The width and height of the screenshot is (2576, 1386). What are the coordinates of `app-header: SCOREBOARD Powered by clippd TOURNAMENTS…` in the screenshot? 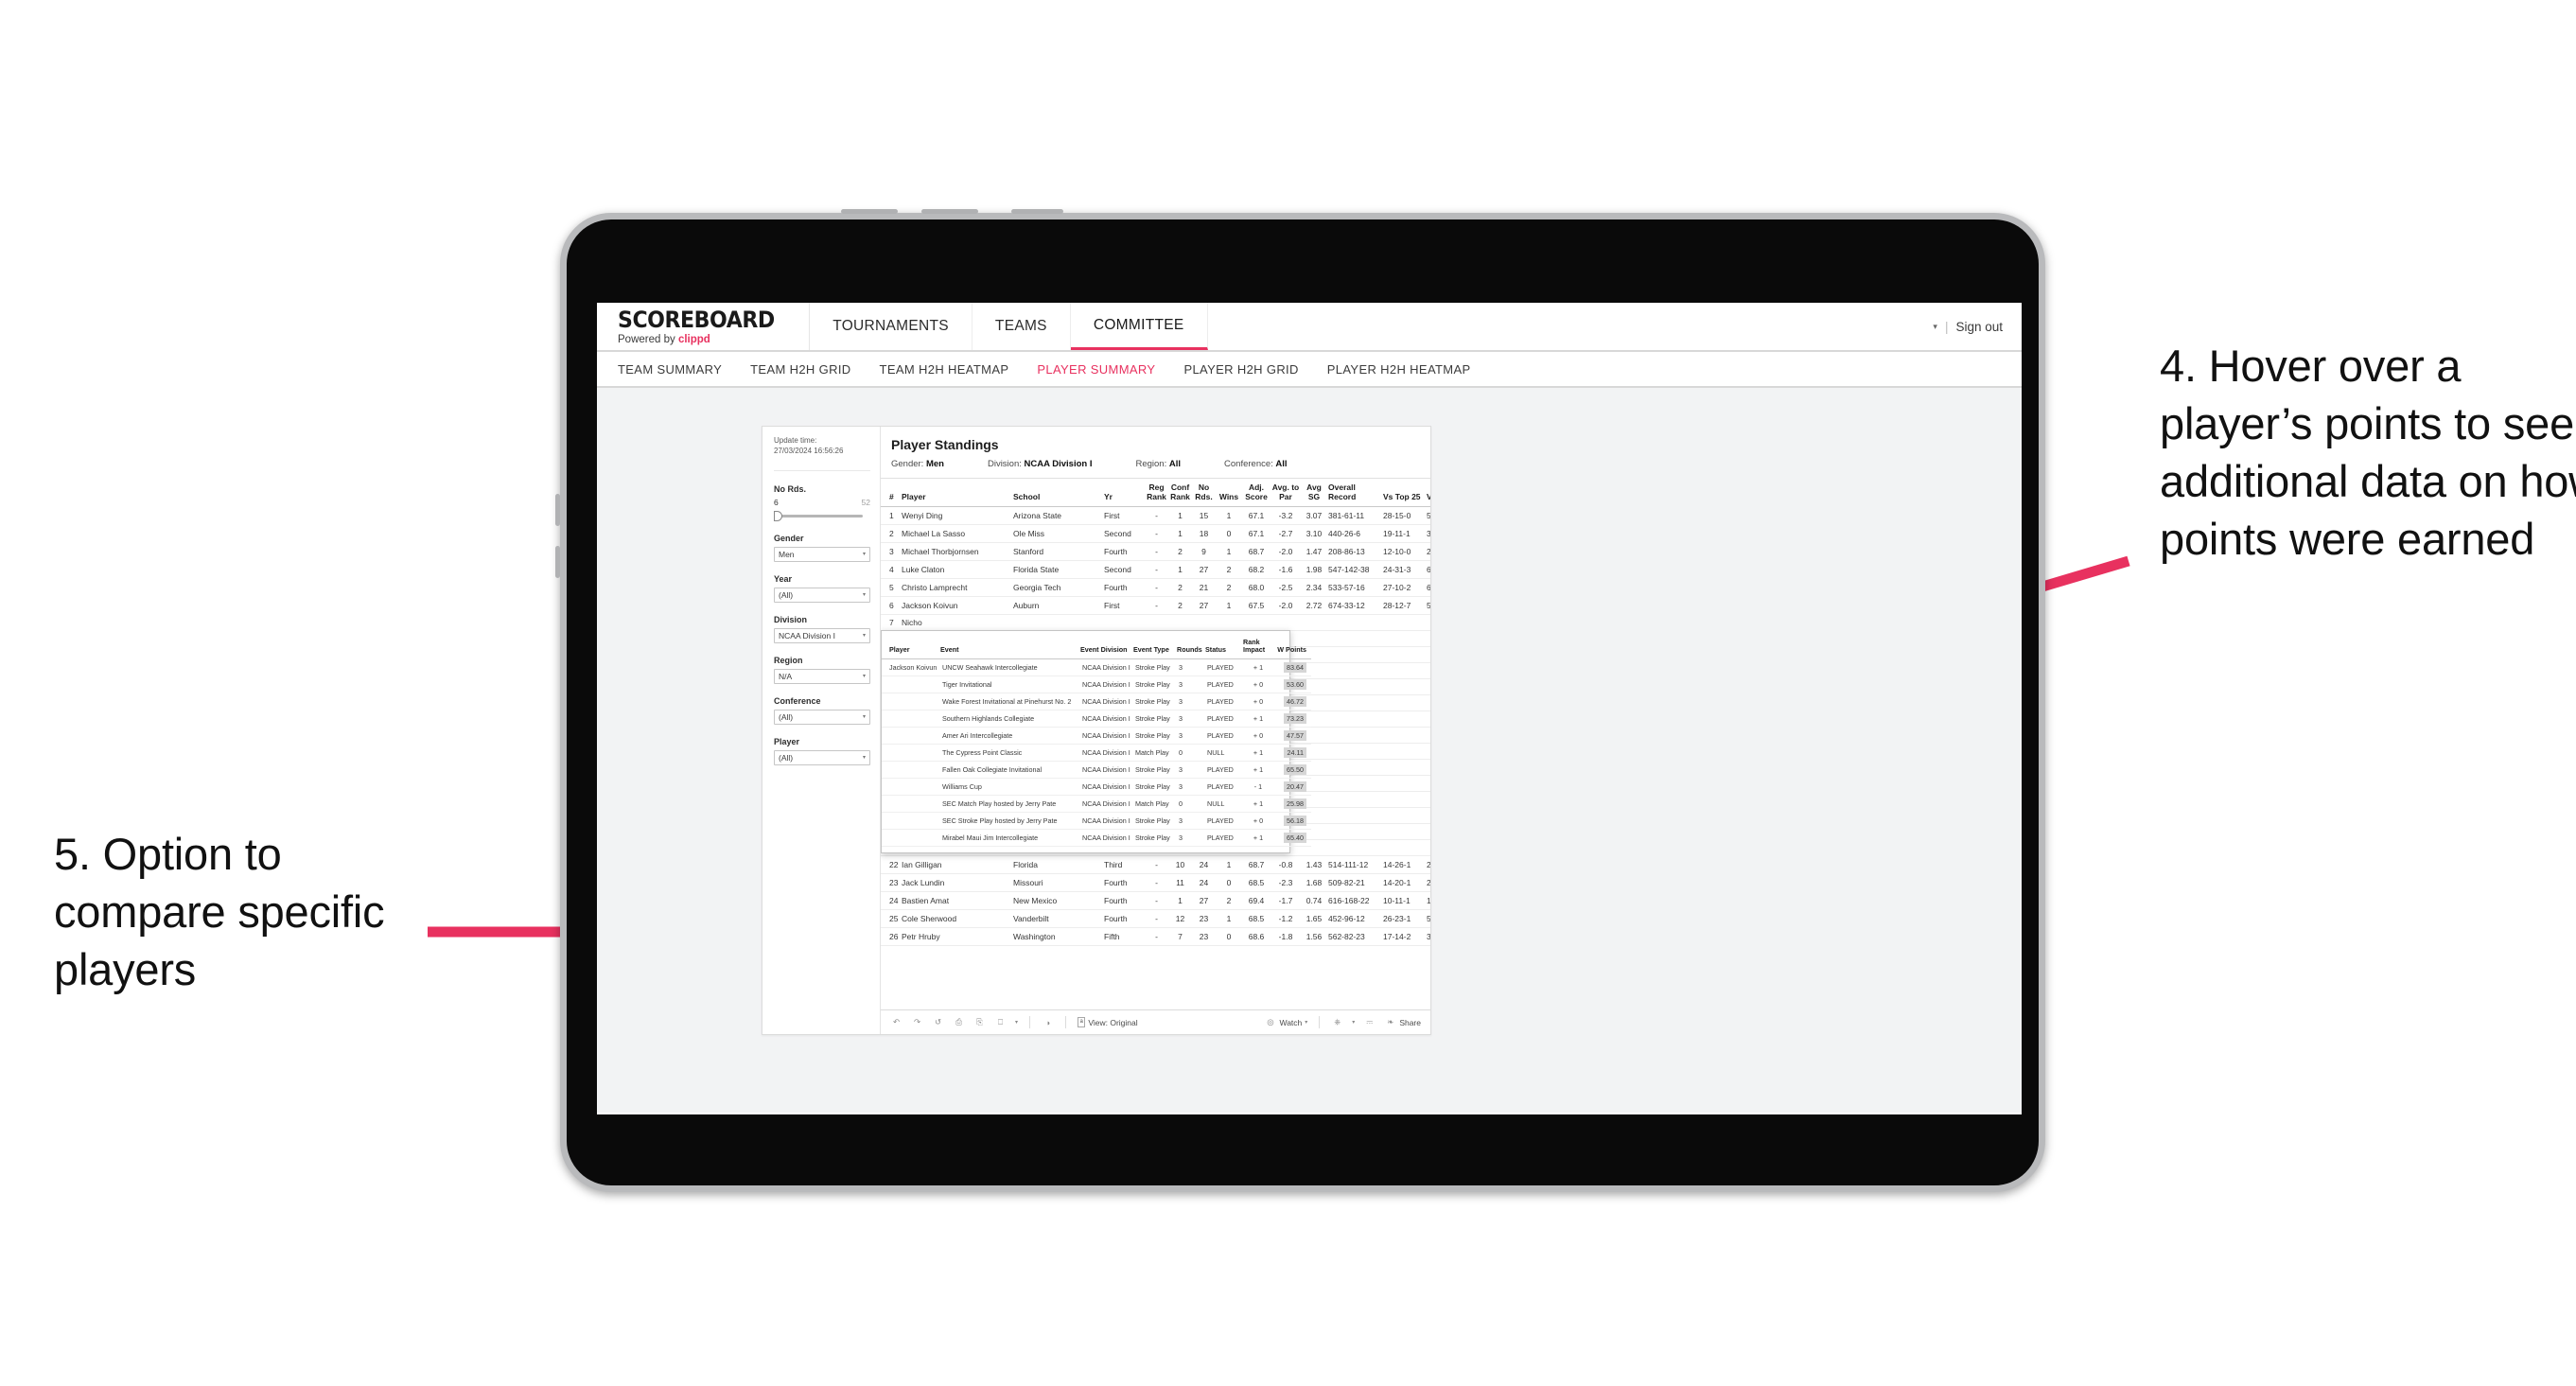 It's located at (1310, 327).